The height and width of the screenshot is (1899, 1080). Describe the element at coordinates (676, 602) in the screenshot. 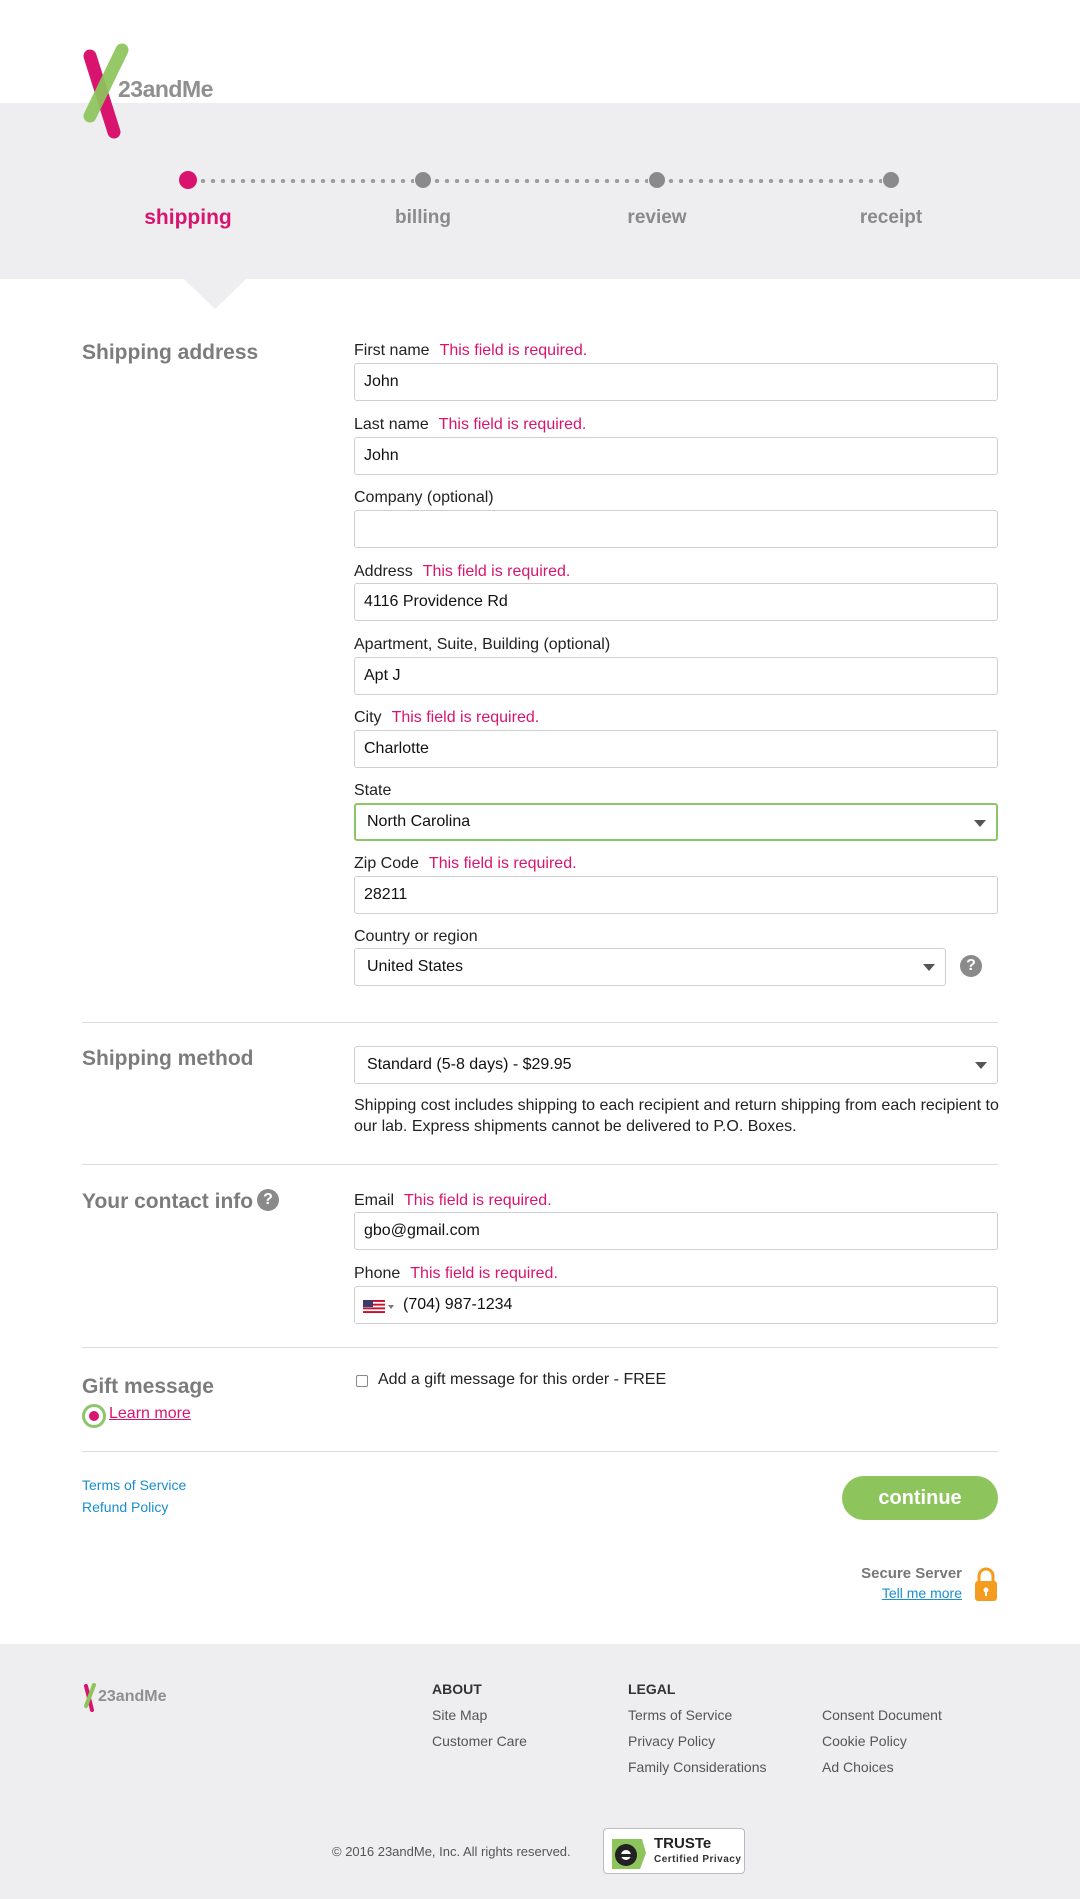

I see `address-input: 4116 Providence Rd` at that location.